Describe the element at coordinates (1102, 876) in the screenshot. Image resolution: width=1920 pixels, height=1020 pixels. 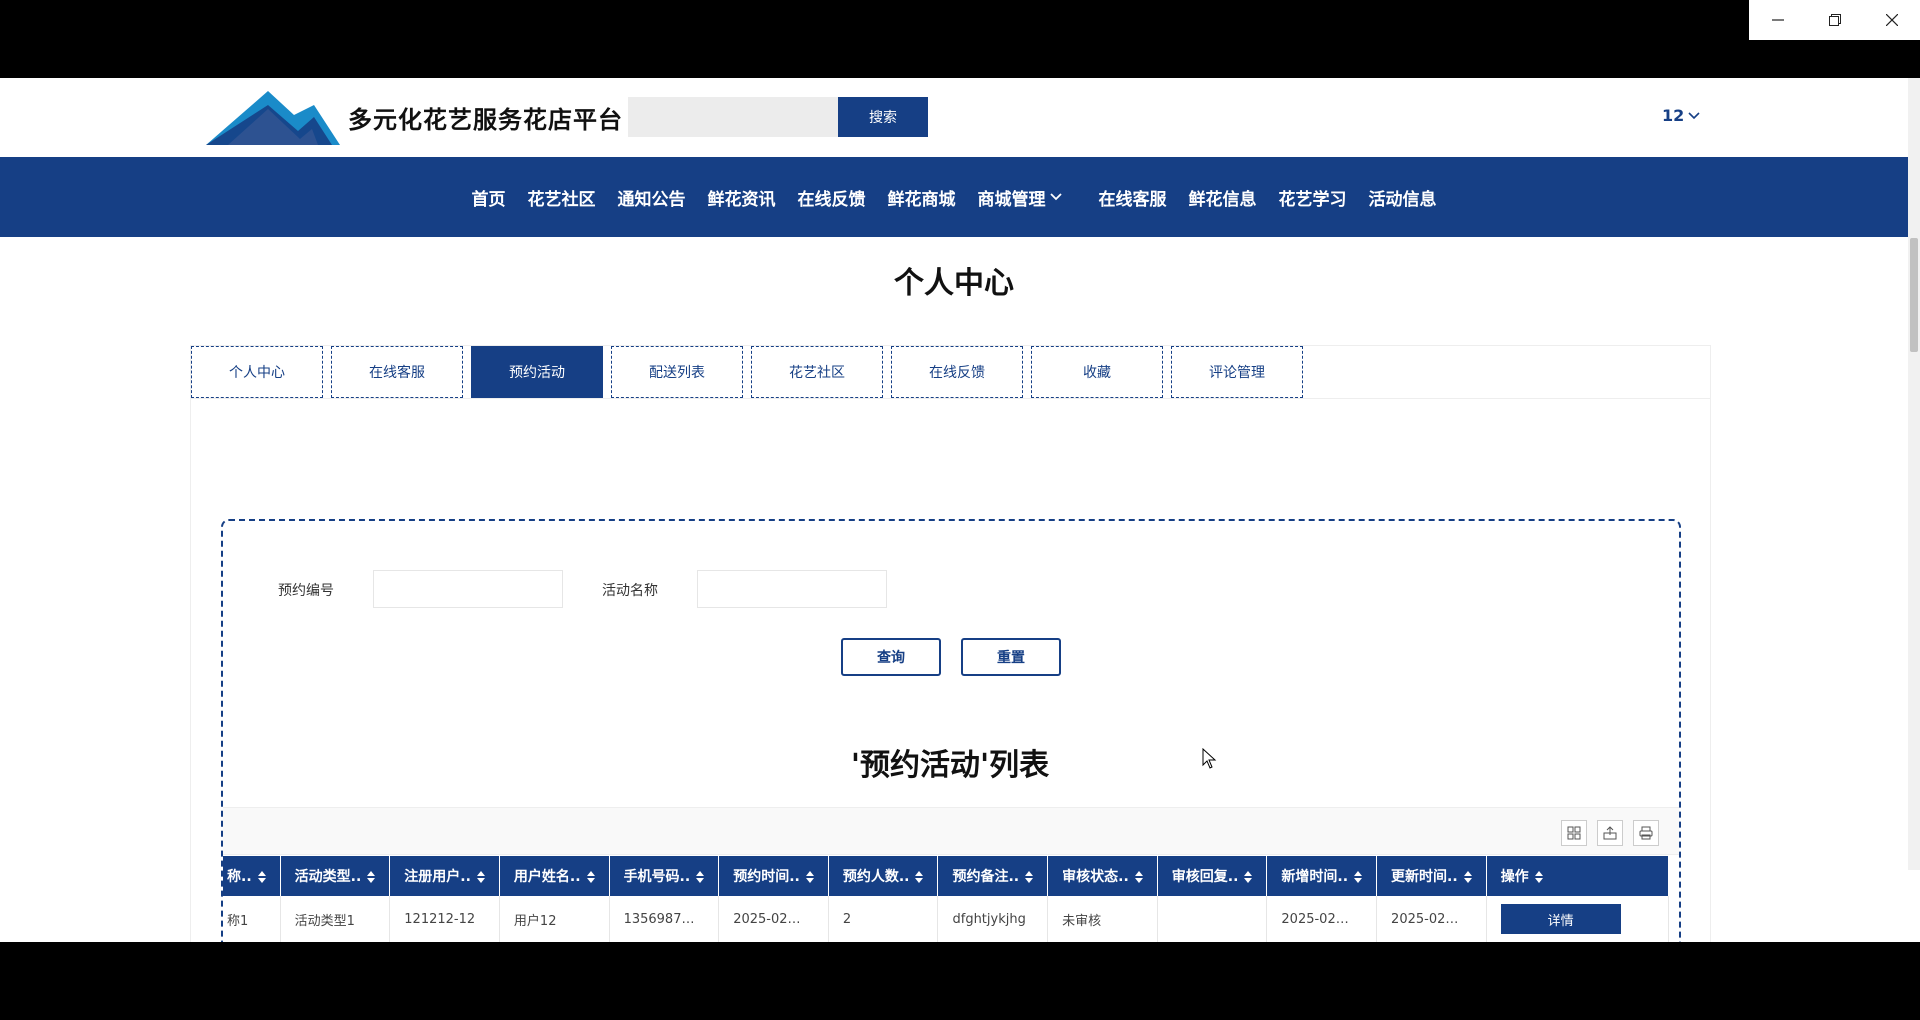
I see `column-header: 审核状态..` at that location.